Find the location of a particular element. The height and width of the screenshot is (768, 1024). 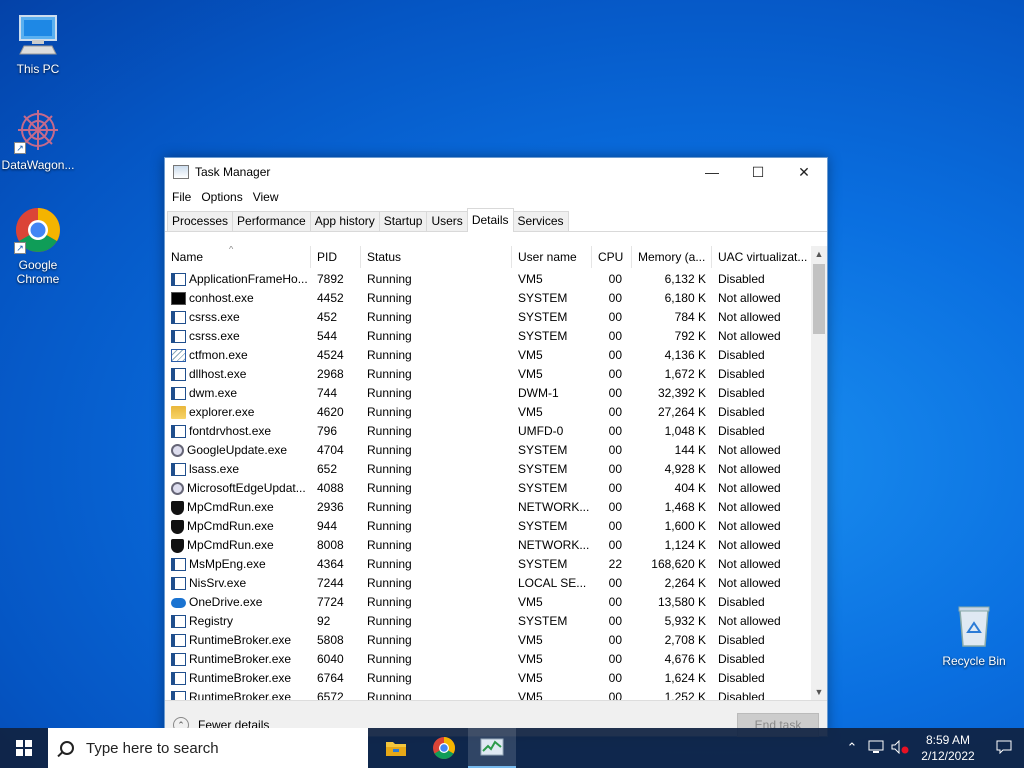

desktop-icon-label: Recycle Bin is located at coordinates (974, 661).